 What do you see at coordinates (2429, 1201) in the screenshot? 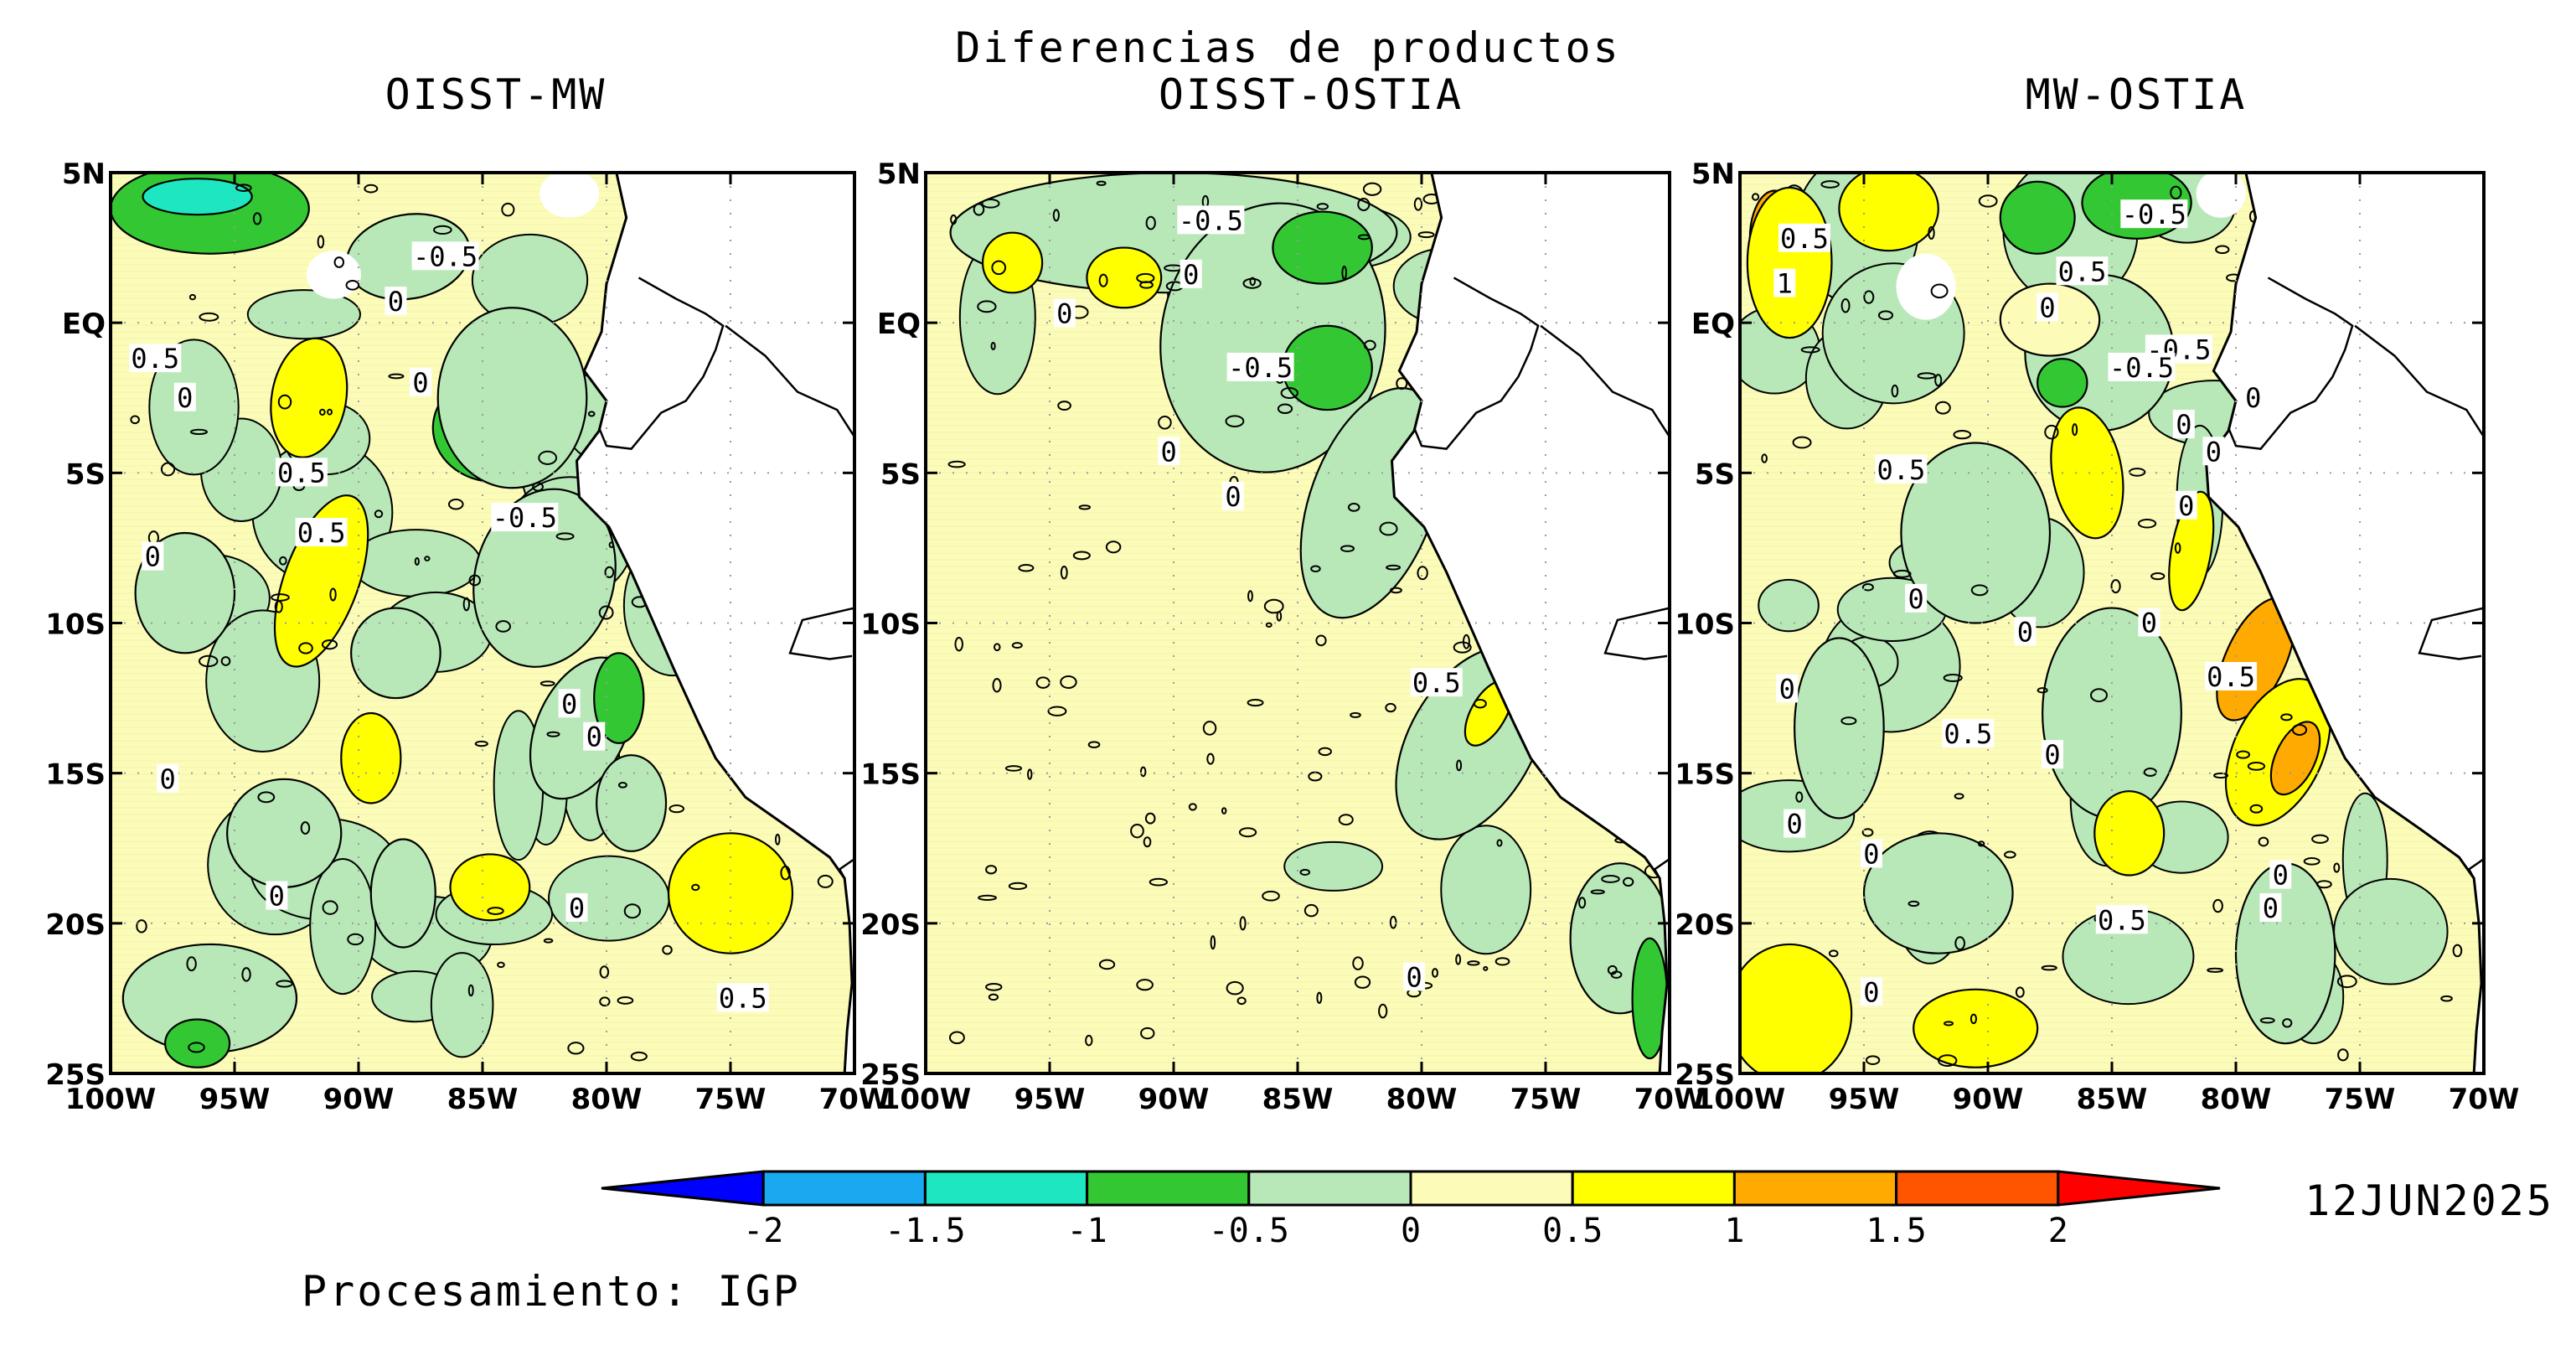
I see `date-stamp: 12JUN2025` at bounding box center [2429, 1201].